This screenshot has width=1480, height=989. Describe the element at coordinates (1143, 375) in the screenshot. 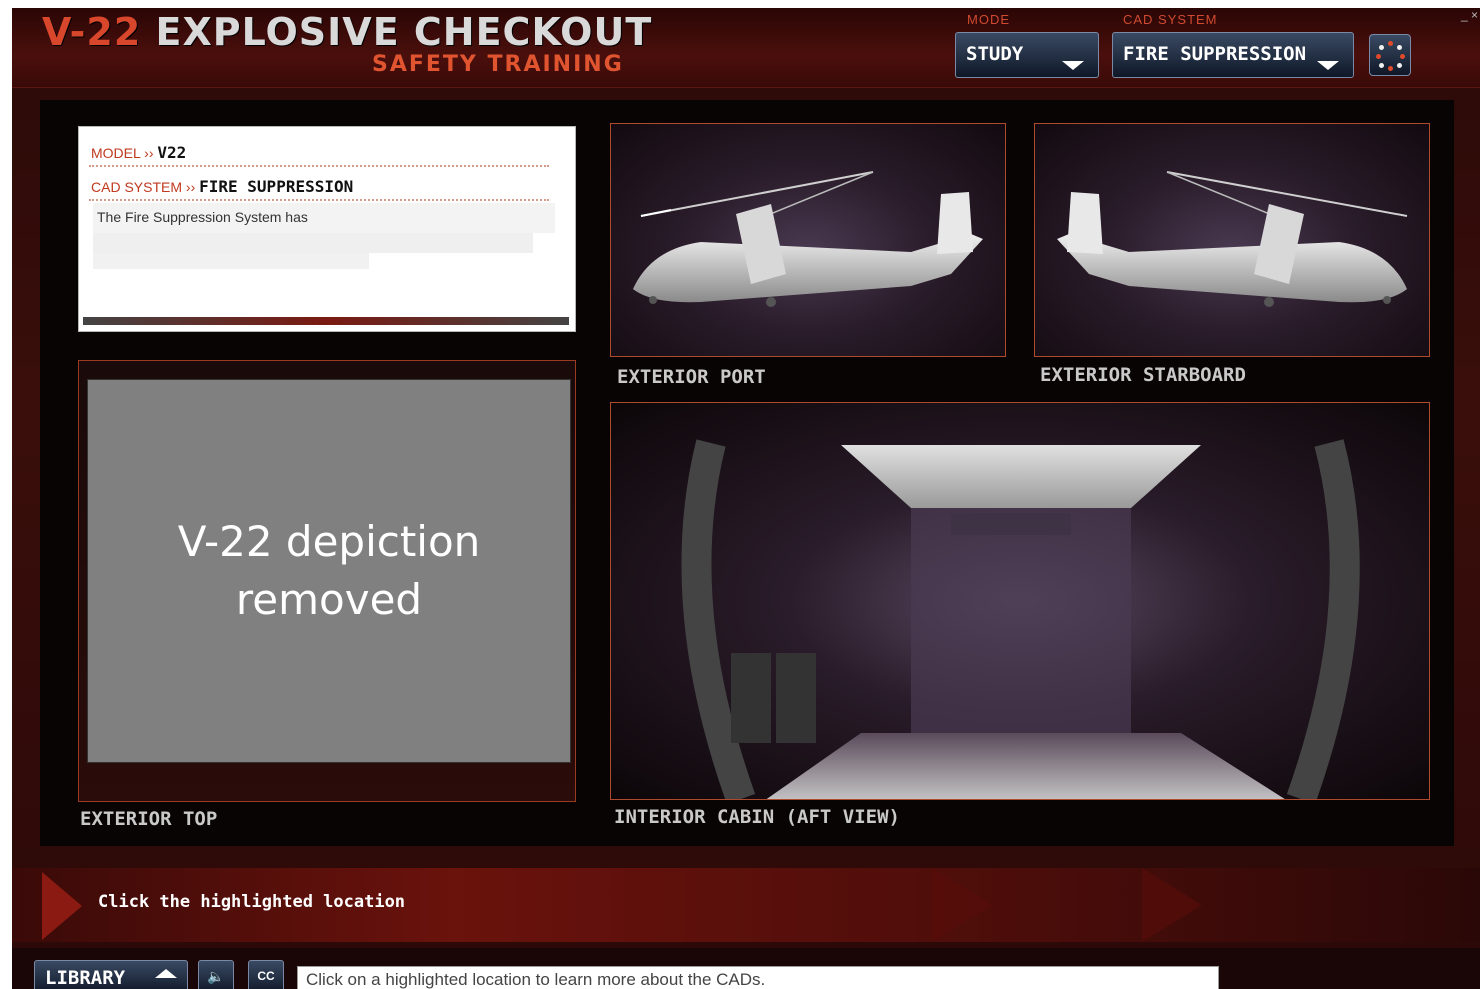

I see `exterior-starboard-label: EXTERIOR STARBOARD` at that location.